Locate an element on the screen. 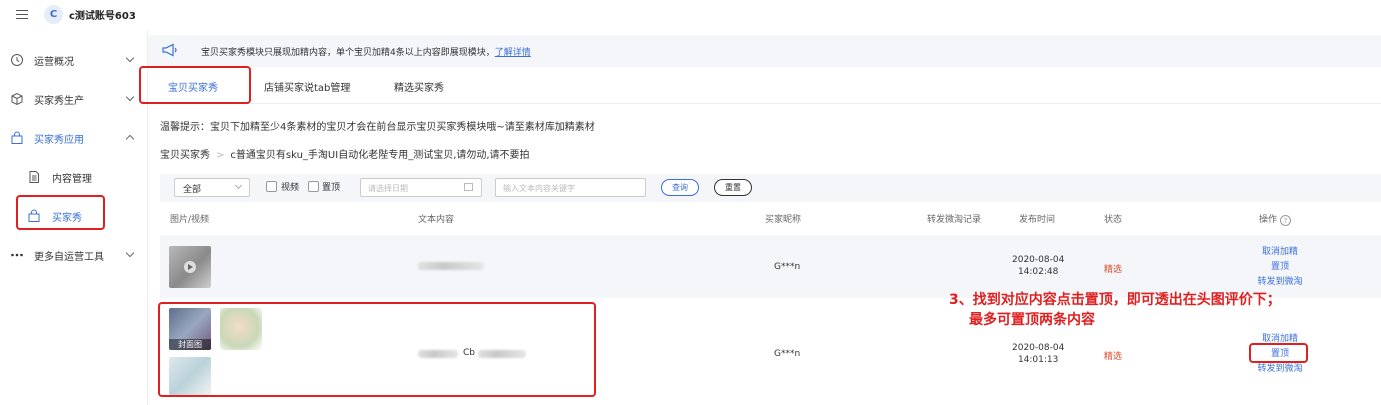  shopping-bag-icon is located at coordinates (34, 215).